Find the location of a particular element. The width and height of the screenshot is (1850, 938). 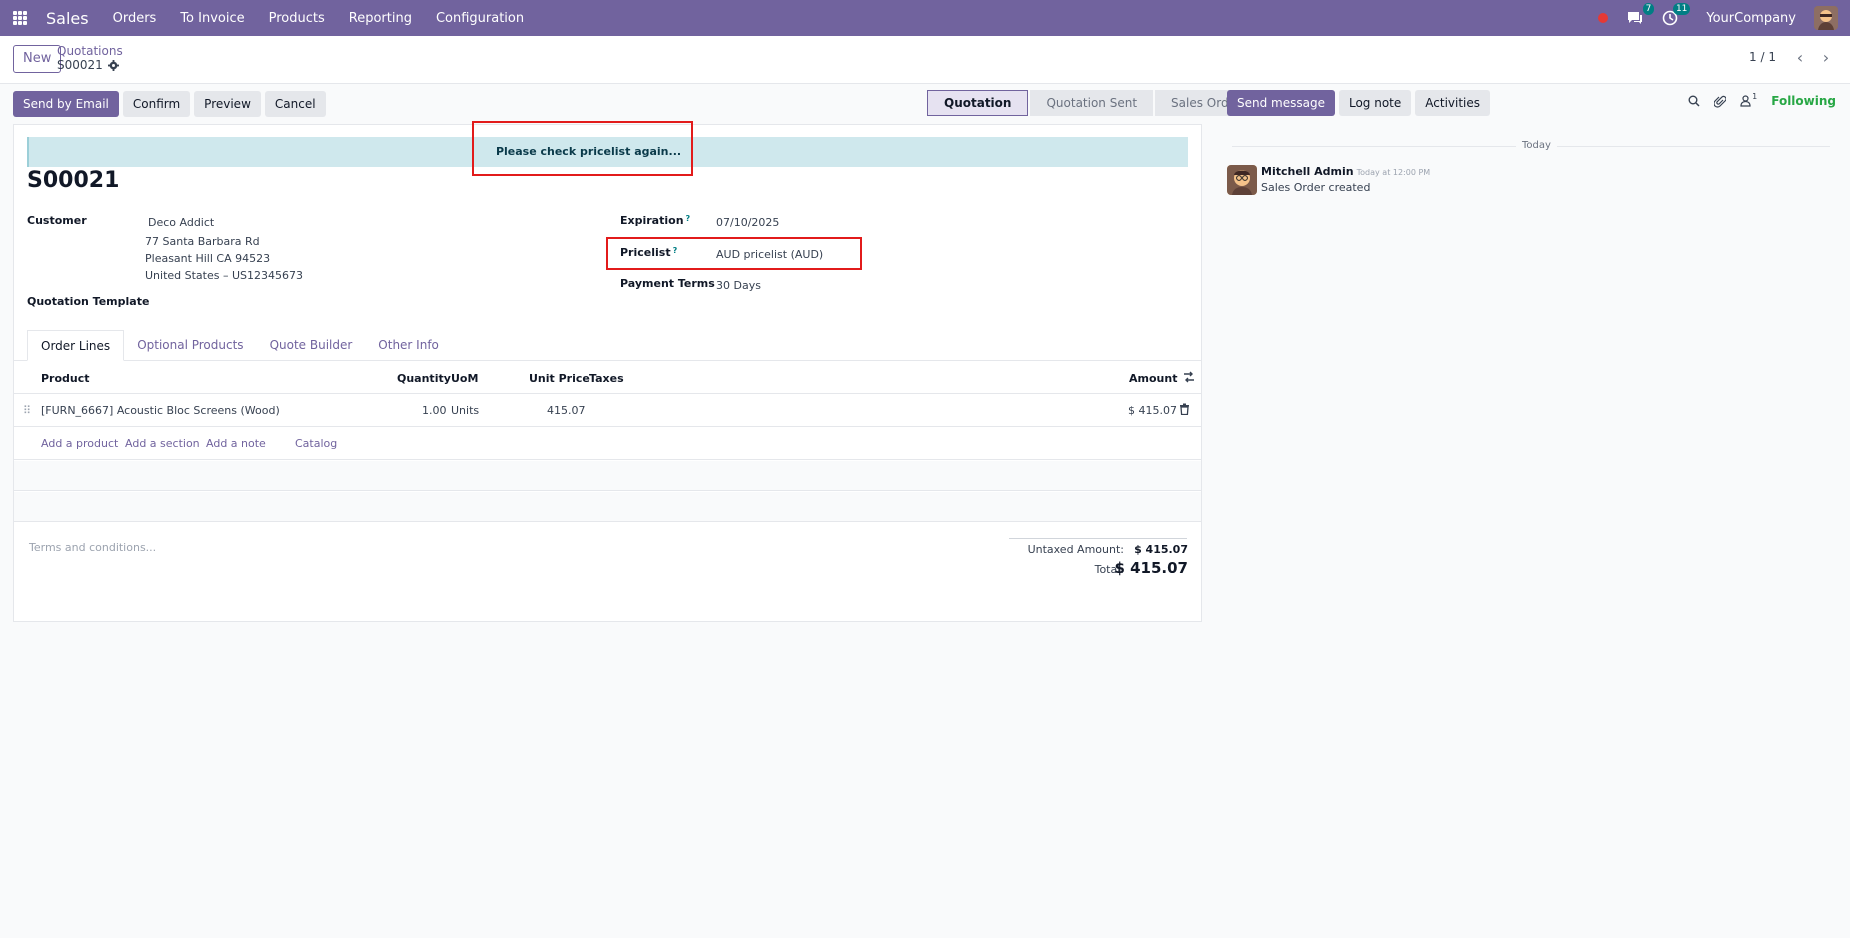

paperclip-icon is located at coordinates (1720, 101).